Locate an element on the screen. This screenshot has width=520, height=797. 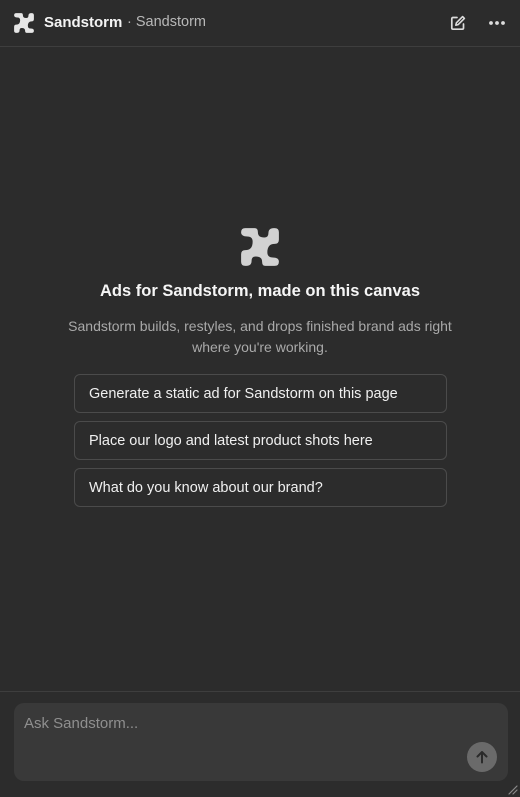
composer-divider is located at coordinates (260, 691).